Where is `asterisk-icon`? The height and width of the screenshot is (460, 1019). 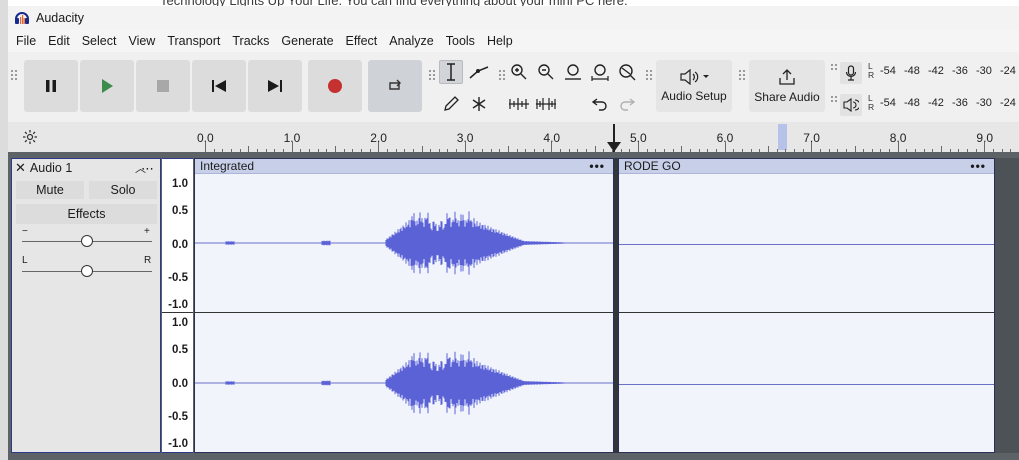 asterisk-icon is located at coordinates (479, 104).